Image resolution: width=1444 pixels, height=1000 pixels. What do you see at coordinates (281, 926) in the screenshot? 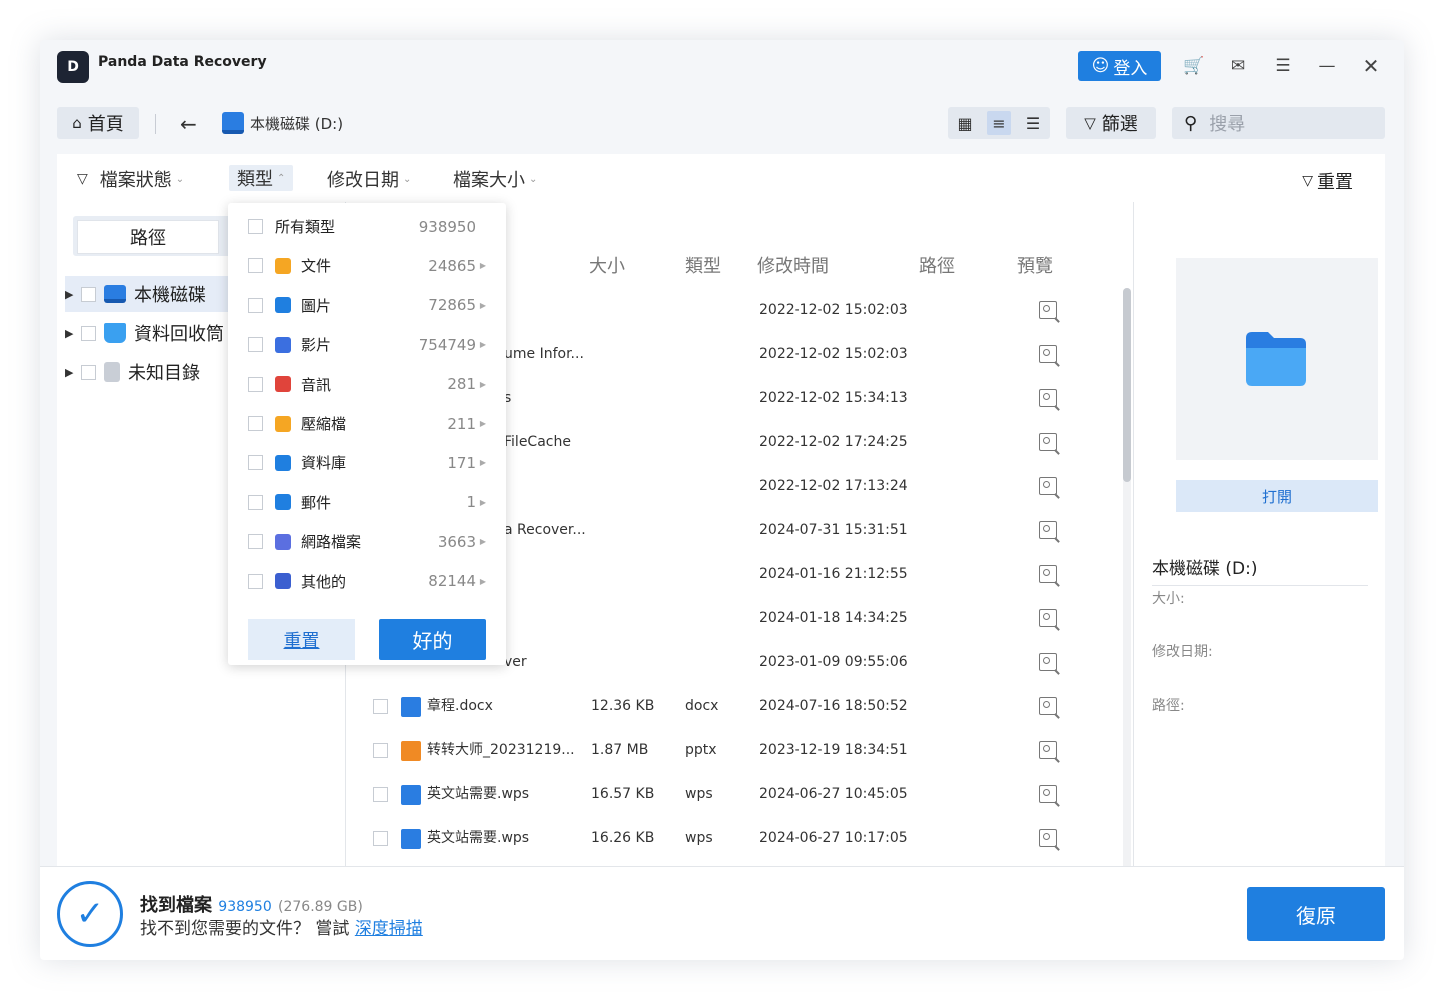
I see `deep-scan-hint: 找不到您需要的文件？ 嘗試 深度掃描` at bounding box center [281, 926].